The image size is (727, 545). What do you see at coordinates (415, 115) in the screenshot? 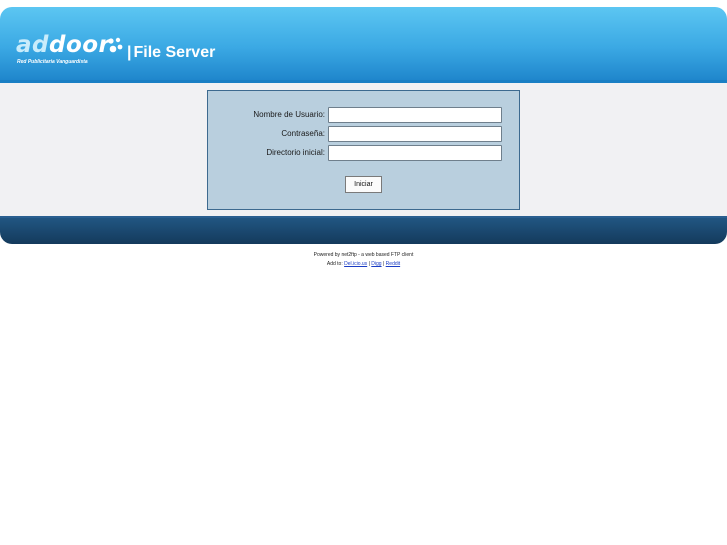
I see `username-input` at bounding box center [415, 115].